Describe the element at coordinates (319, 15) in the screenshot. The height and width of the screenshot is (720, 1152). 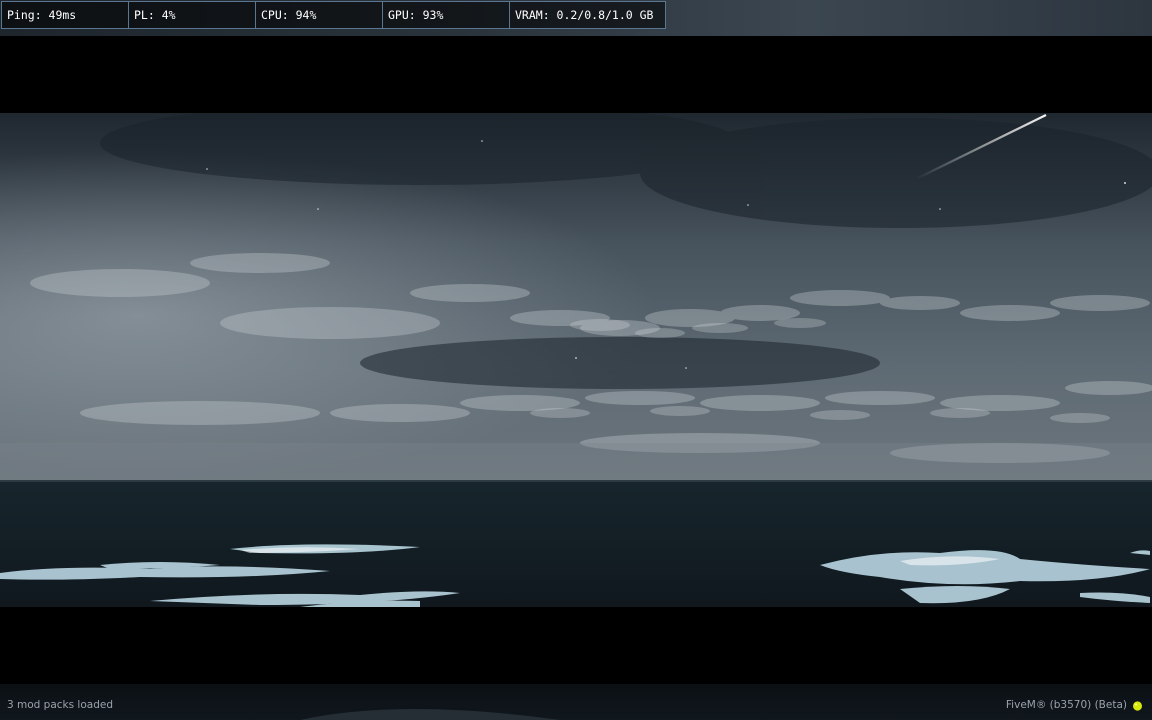
I see `cpu-readout: CPU: 94%` at that location.